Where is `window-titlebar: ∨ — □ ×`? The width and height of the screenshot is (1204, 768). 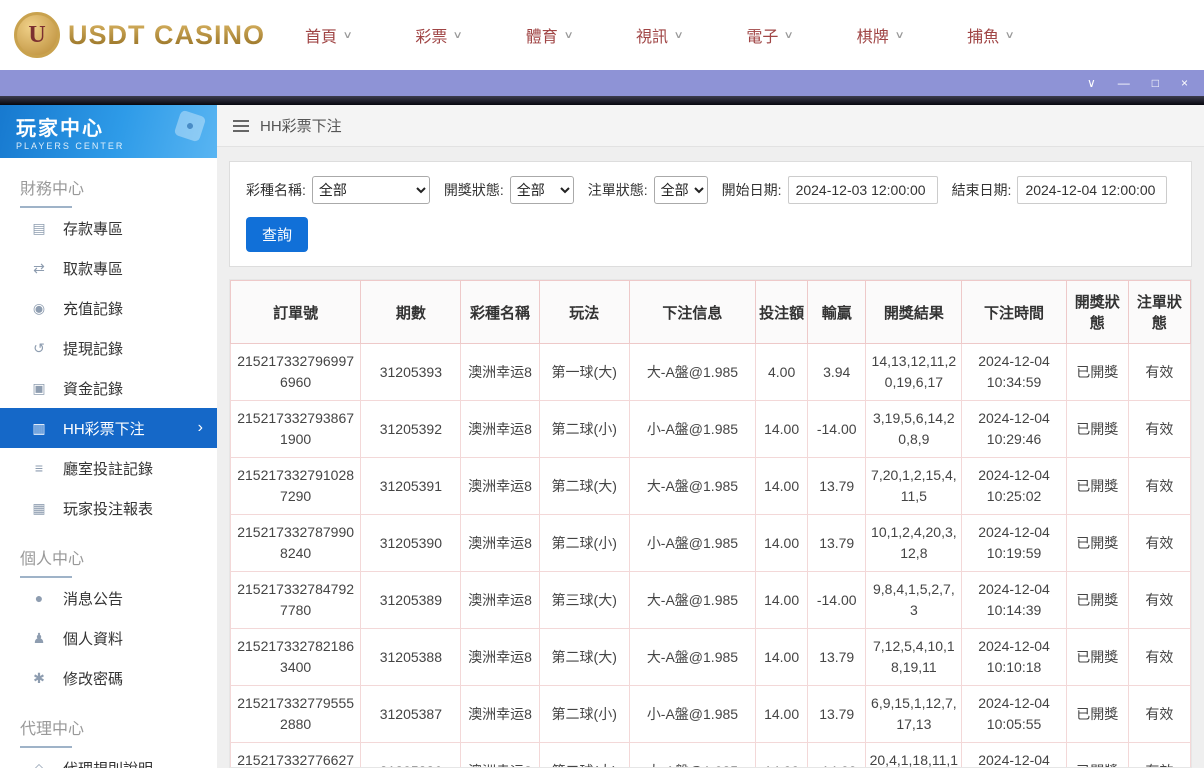 window-titlebar: ∨ — □ × is located at coordinates (602, 83).